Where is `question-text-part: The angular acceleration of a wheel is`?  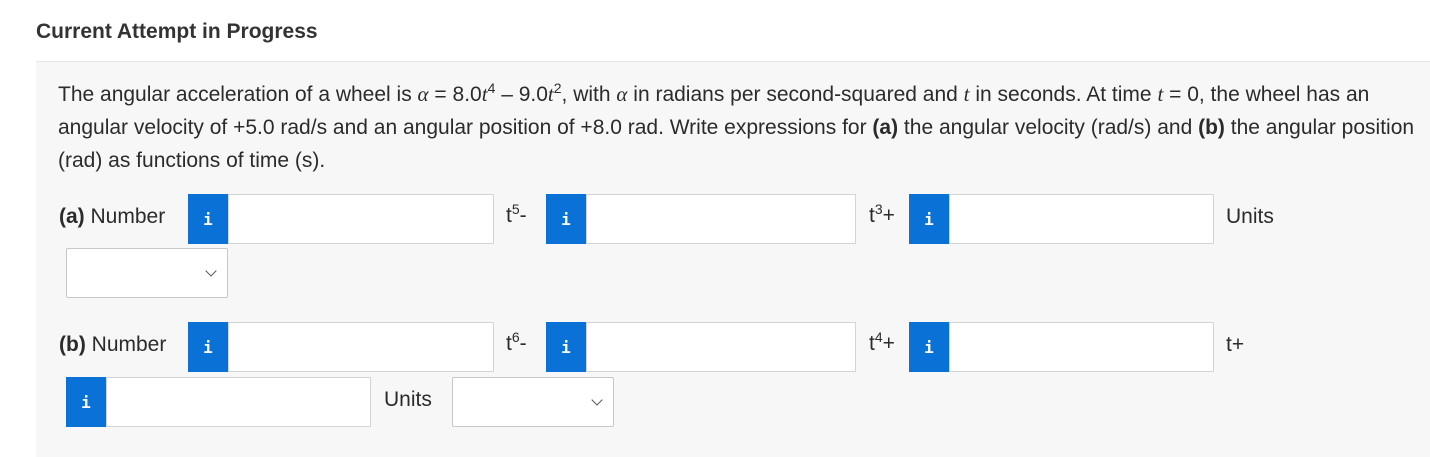 question-text-part: The angular acceleration of a wheel is is located at coordinates (238, 94).